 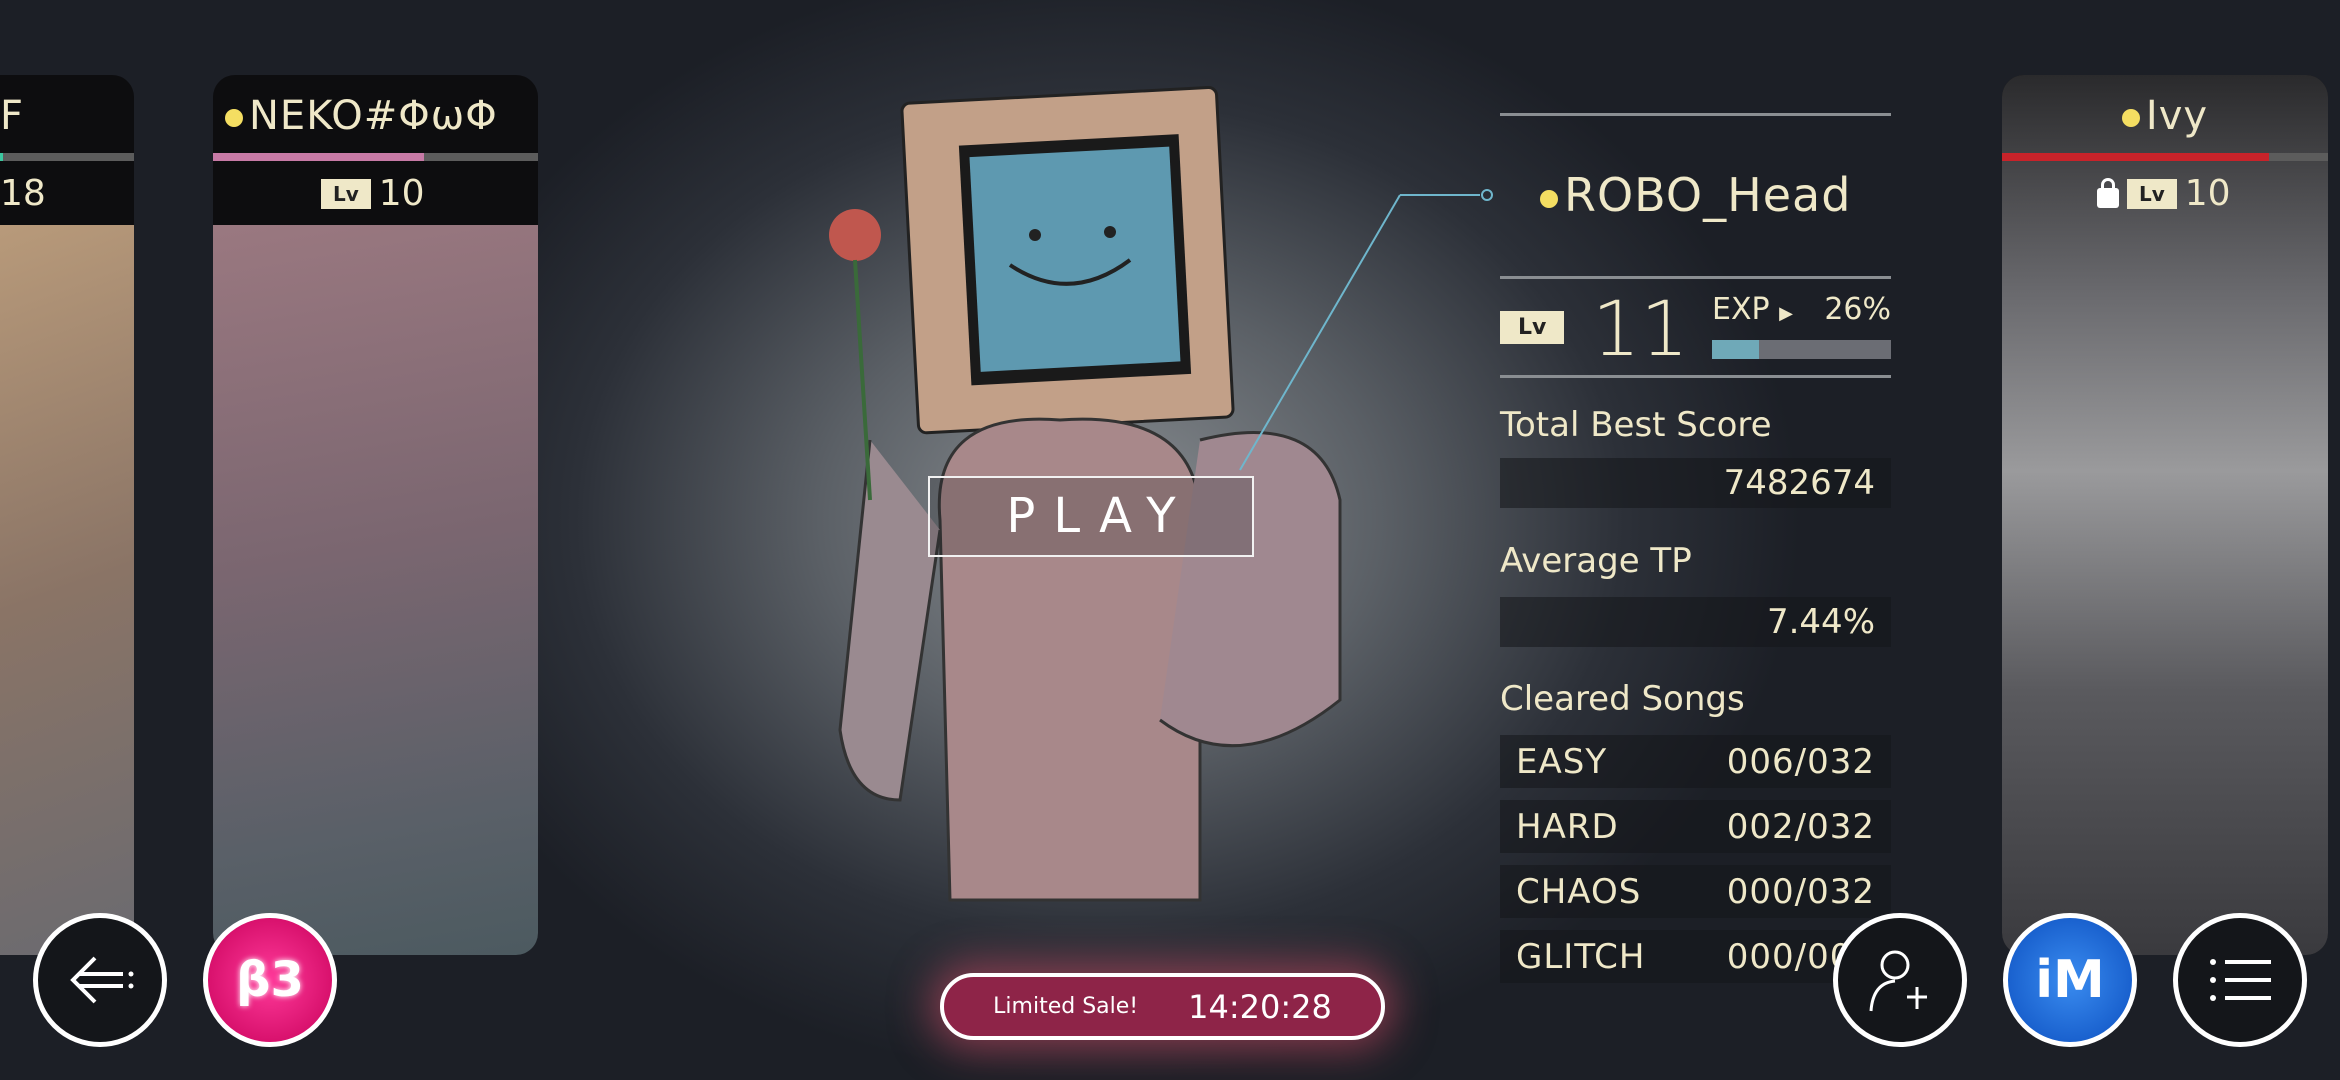 I want to click on cleared-count: 006/032, so click(x=1800, y=761).